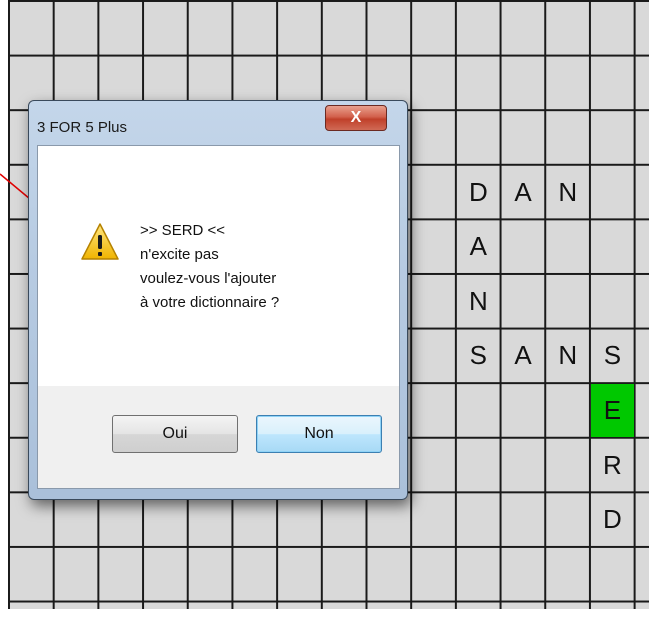 The image size is (649, 623). What do you see at coordinates (208, 278) in the screenshot?
I see `message-line-3: voulez-vous l'ajouter` at bounding box center [208, 278].